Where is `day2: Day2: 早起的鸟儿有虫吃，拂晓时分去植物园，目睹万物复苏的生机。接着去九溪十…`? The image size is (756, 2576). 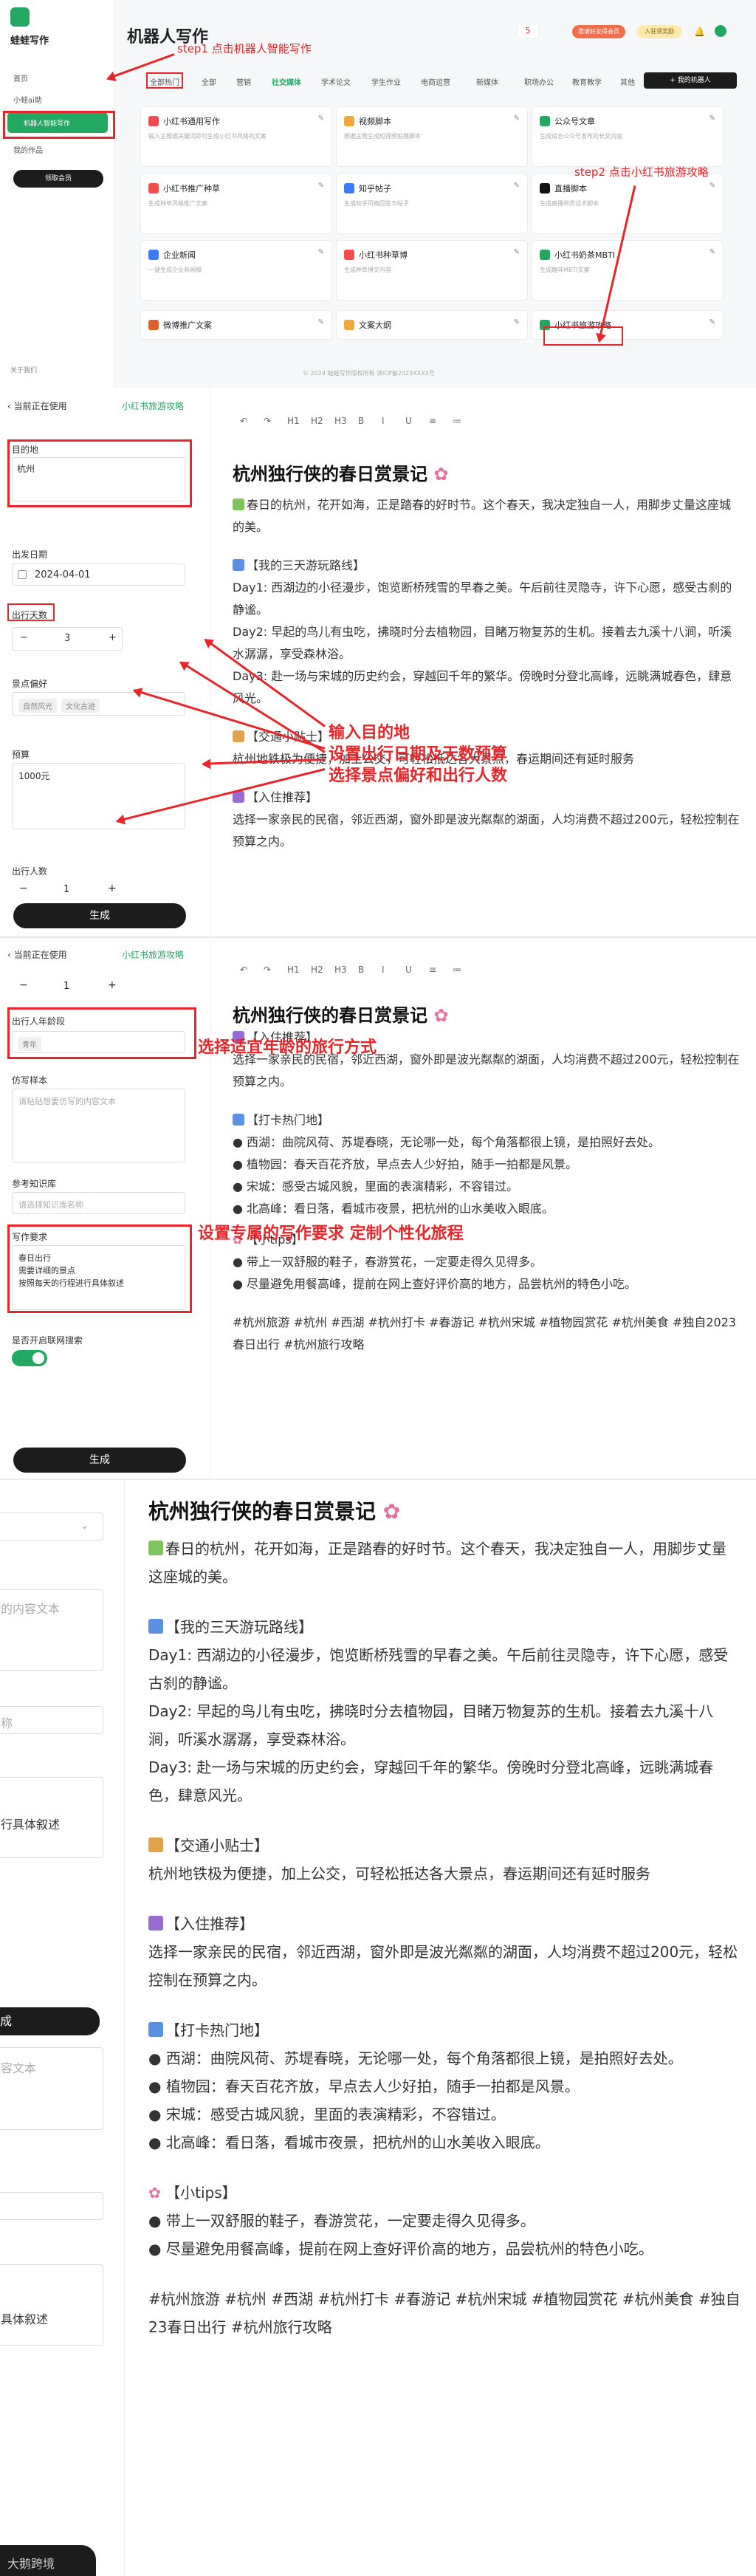
day2: Day2: 早起的鸟儿有虫吃，拂晓时分去植物园，目睹万物复苏的生机。接着去九溪十… is located at coordinates (482, 643).